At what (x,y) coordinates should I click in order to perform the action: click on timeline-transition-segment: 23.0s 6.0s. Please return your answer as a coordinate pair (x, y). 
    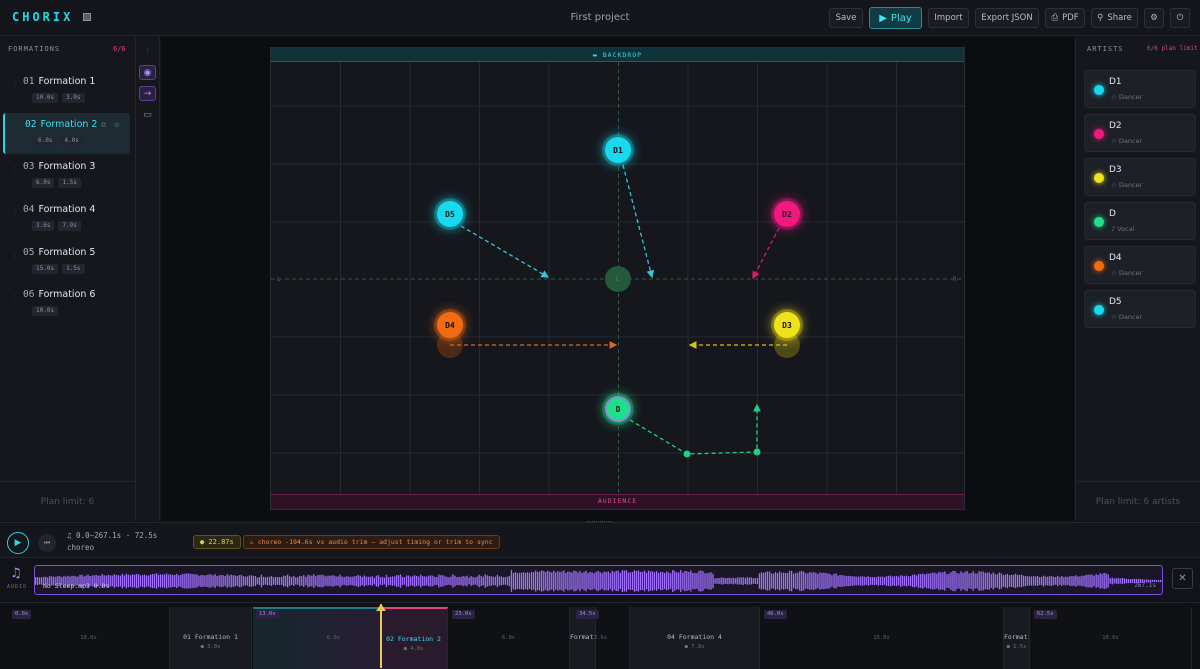
    Looking at the image, I should click on (509, 638).